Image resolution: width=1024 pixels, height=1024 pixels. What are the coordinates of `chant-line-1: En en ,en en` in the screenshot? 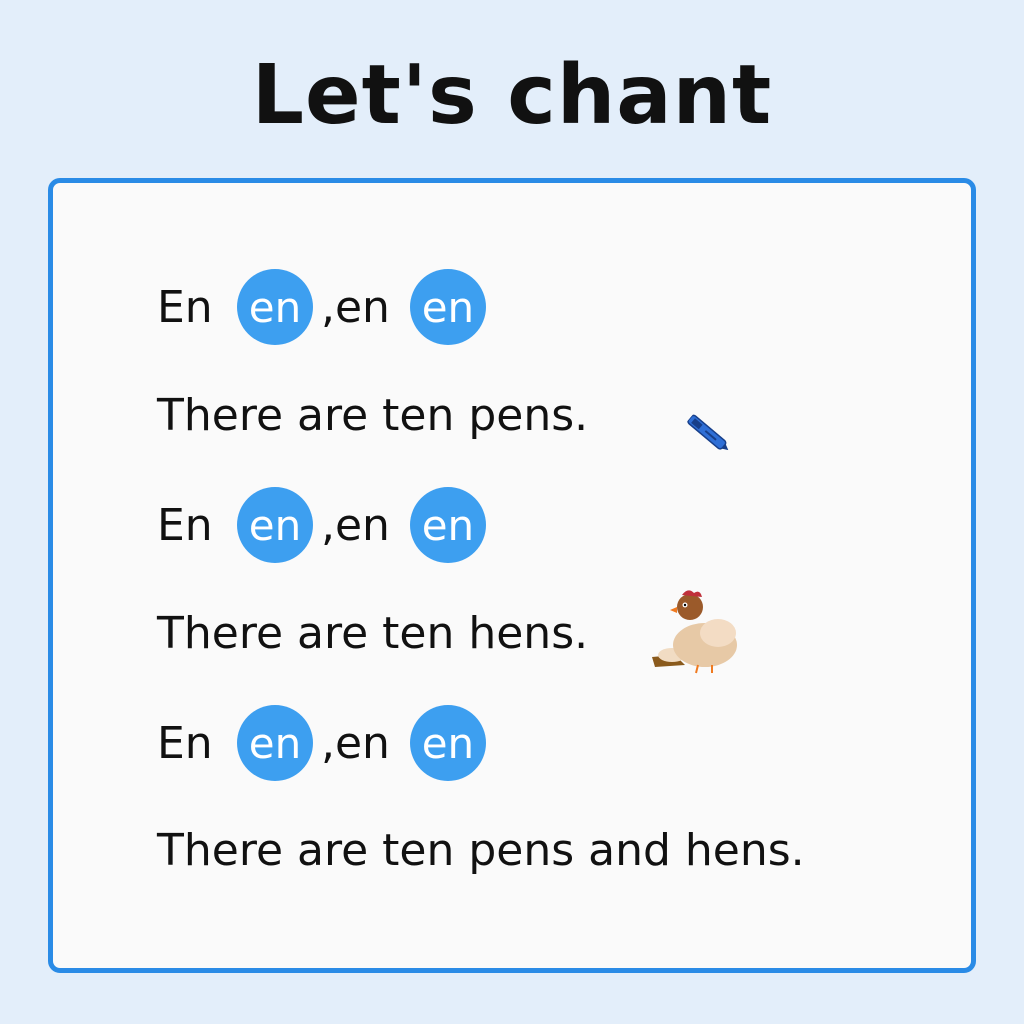 It's located at (321, 307).